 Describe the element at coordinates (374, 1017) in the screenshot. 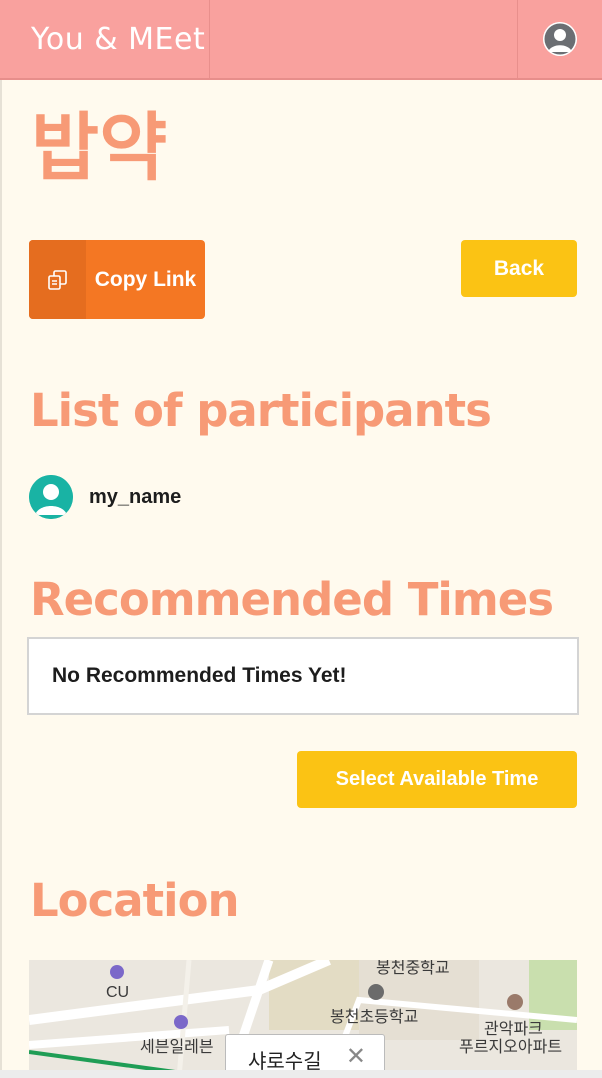

I see `map-label: 봉천초등학교` at that location.